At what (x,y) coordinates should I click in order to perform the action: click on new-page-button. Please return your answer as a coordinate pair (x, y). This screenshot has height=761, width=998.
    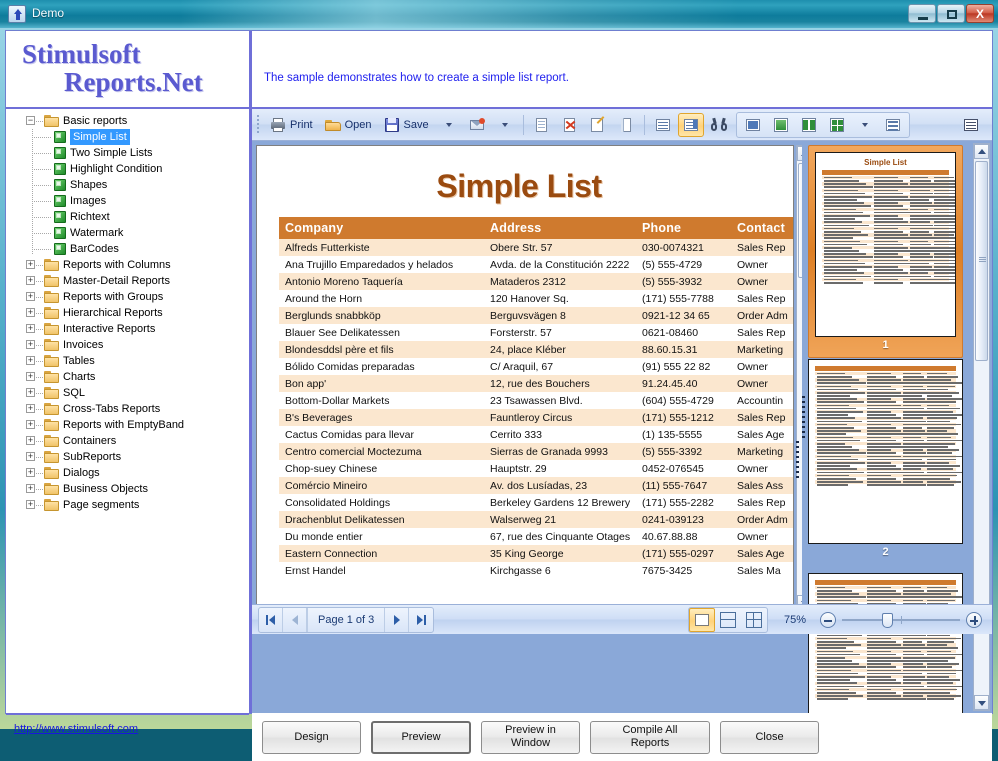
    Looking at the image, I should click on (542, 125).